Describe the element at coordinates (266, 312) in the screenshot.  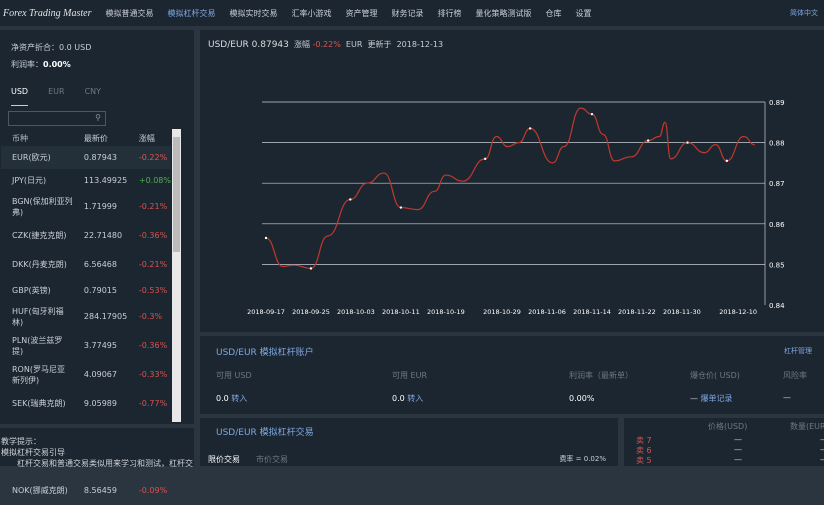
I see `x-tick-label: 2018-09-17` at that location.